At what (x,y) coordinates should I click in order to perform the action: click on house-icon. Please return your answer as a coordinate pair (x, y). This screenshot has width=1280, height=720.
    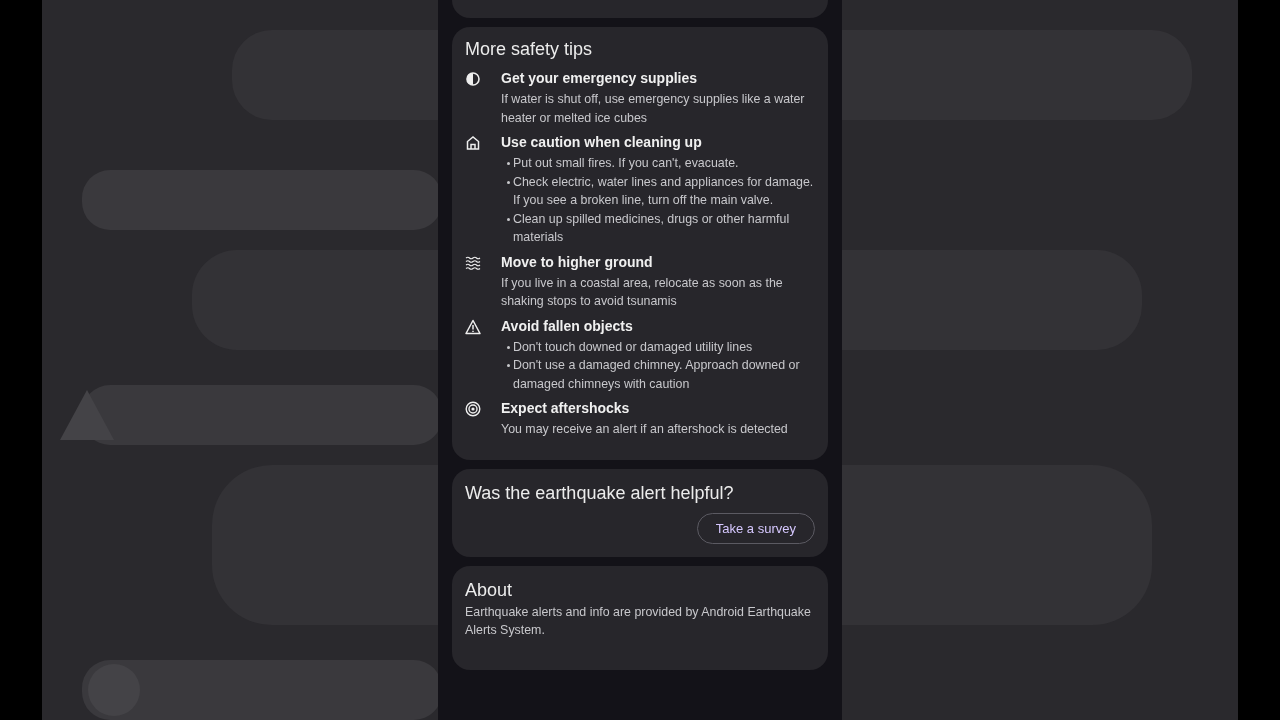
    Looking at the image, I should click on (473, 143).